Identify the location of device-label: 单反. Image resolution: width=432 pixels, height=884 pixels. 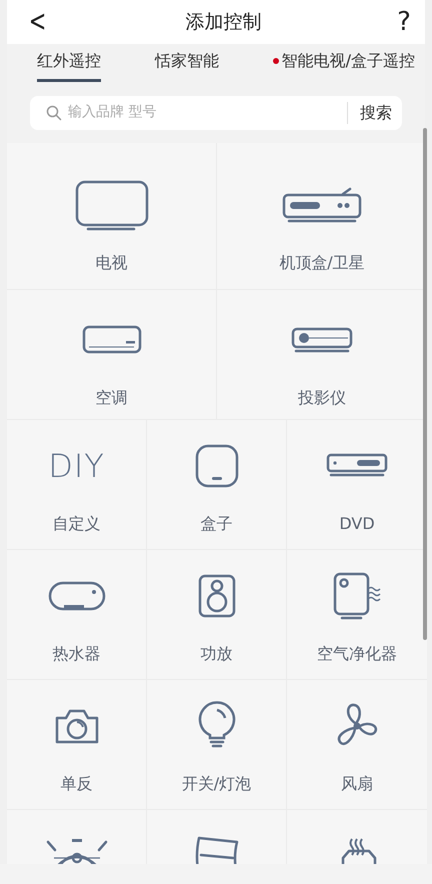
(76, 784).